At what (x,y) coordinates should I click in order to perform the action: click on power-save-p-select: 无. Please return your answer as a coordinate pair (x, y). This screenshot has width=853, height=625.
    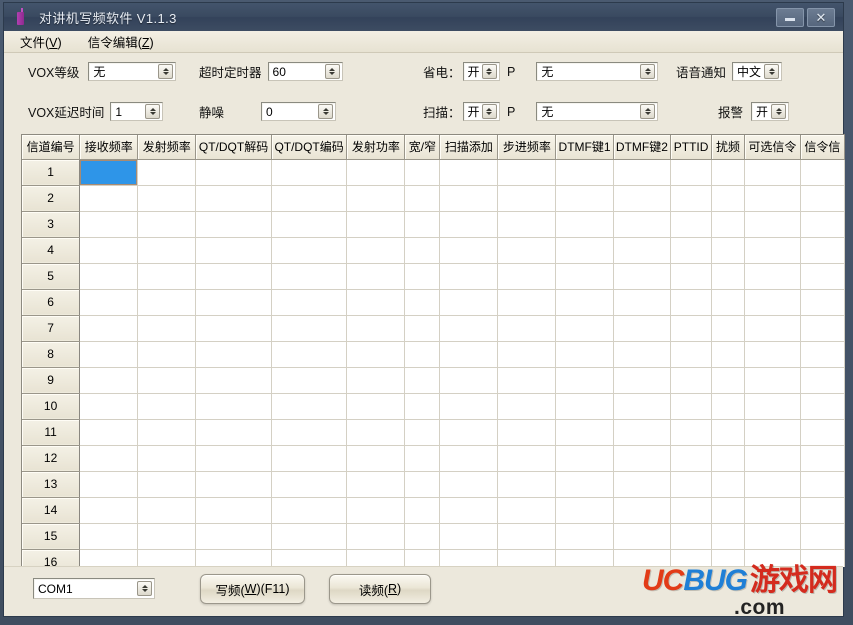
    Looking at the image, I should click on (597, 71).